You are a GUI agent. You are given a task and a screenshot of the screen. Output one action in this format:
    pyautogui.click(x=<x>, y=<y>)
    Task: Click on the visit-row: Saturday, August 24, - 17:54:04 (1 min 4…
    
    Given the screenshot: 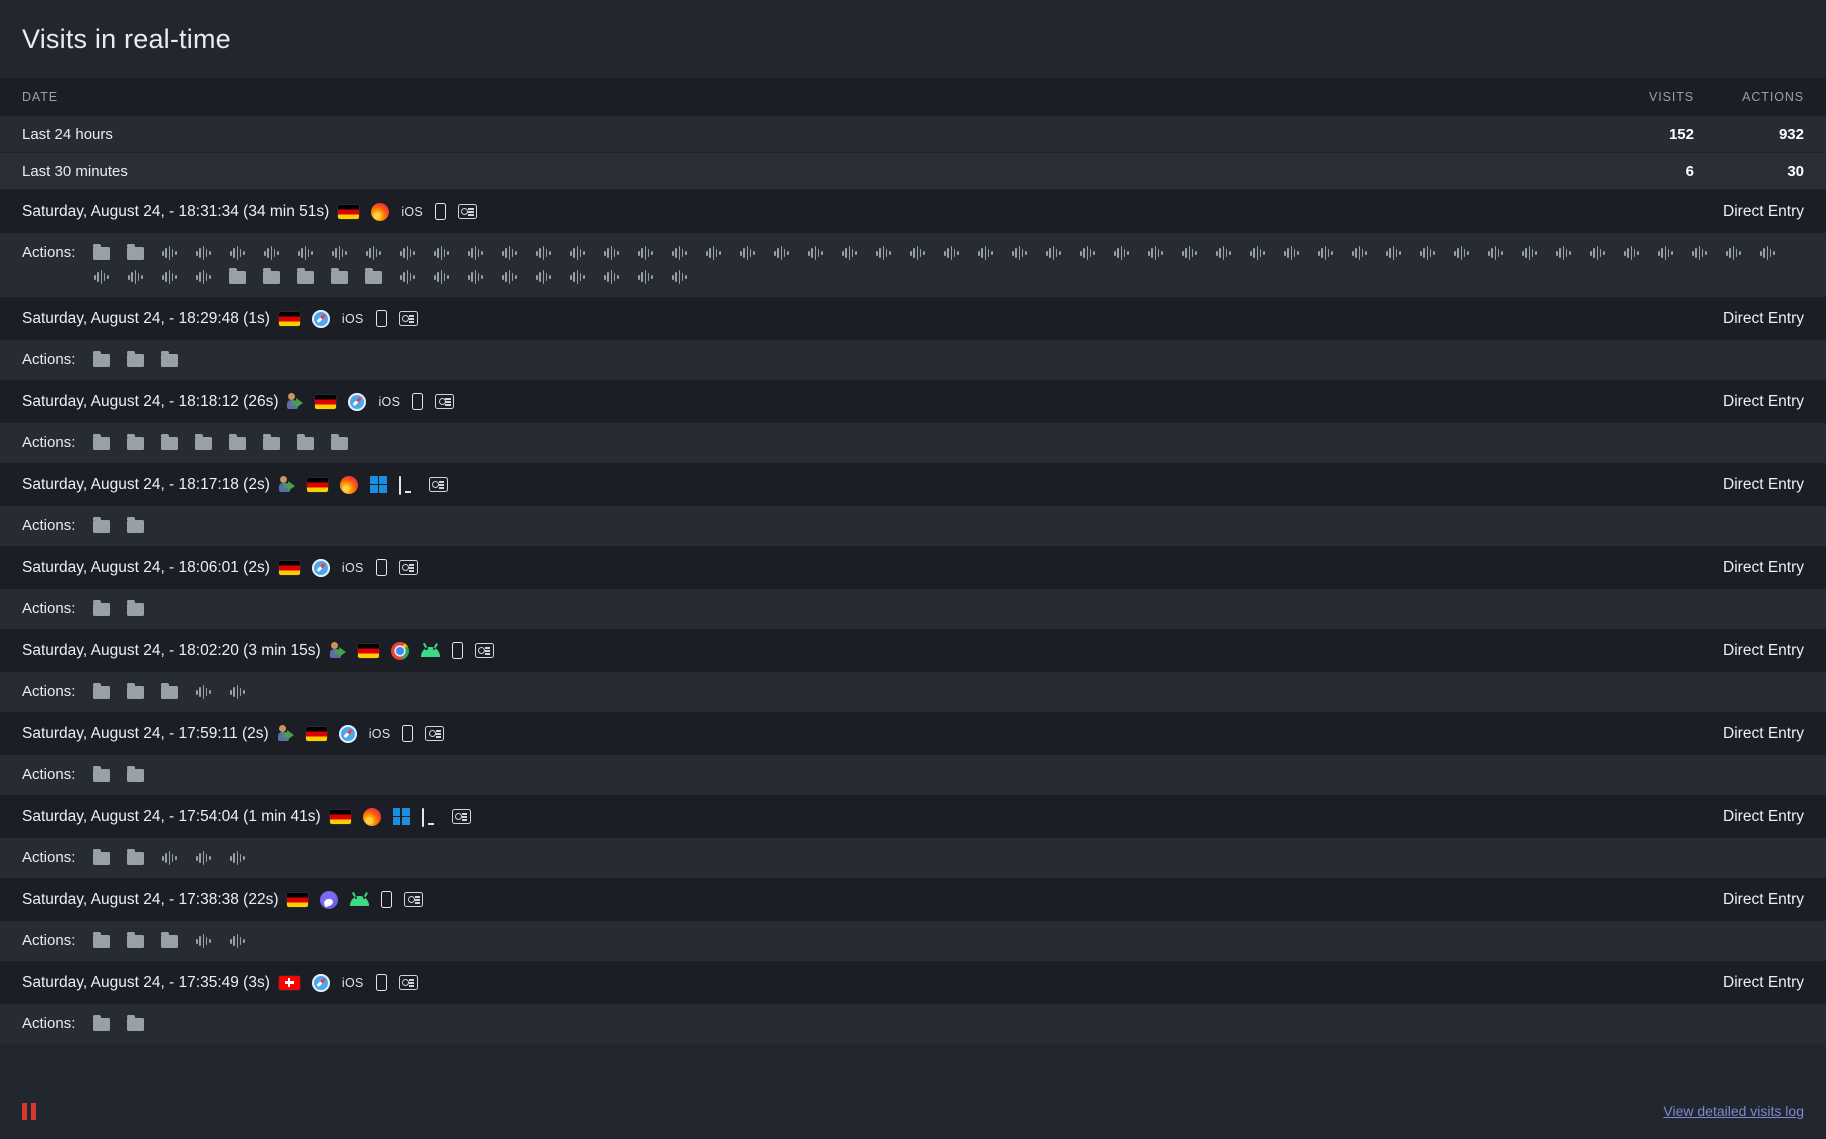 What is the action you would take?
    pyautogui.click(x=913, y=816)
    